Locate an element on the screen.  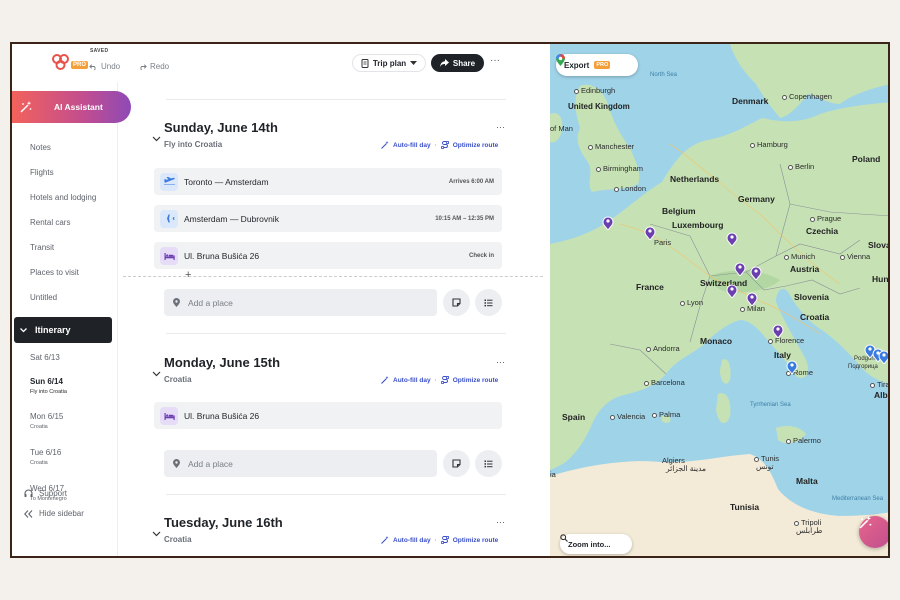
map-label: Edinburgh is located at coordinates (594, 90).